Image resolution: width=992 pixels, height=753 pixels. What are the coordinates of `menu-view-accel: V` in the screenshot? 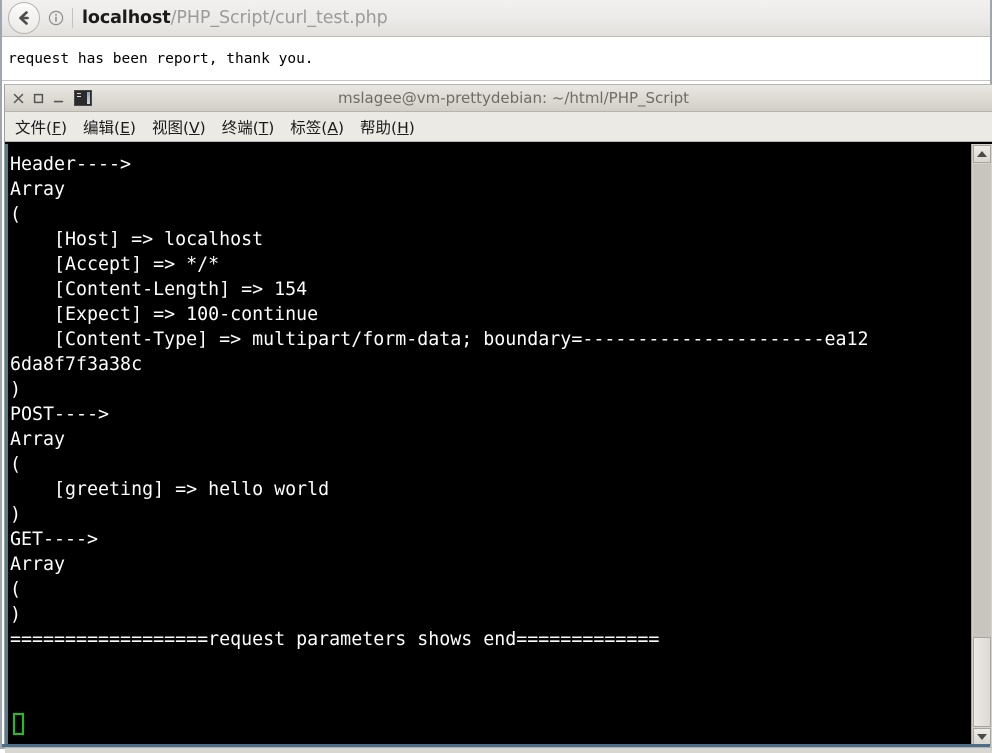 It's located at (194, 127).